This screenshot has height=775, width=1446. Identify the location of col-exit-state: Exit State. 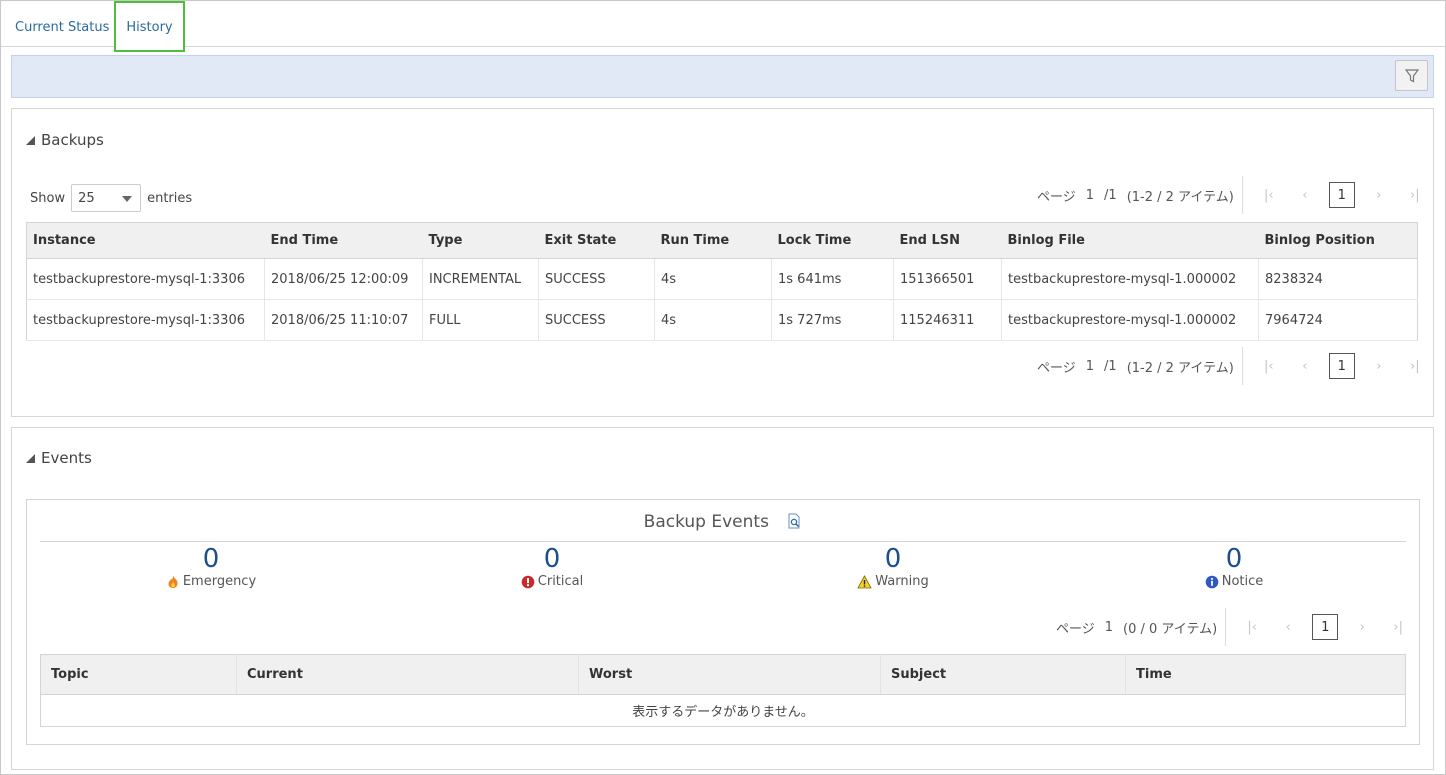
(596, 240).